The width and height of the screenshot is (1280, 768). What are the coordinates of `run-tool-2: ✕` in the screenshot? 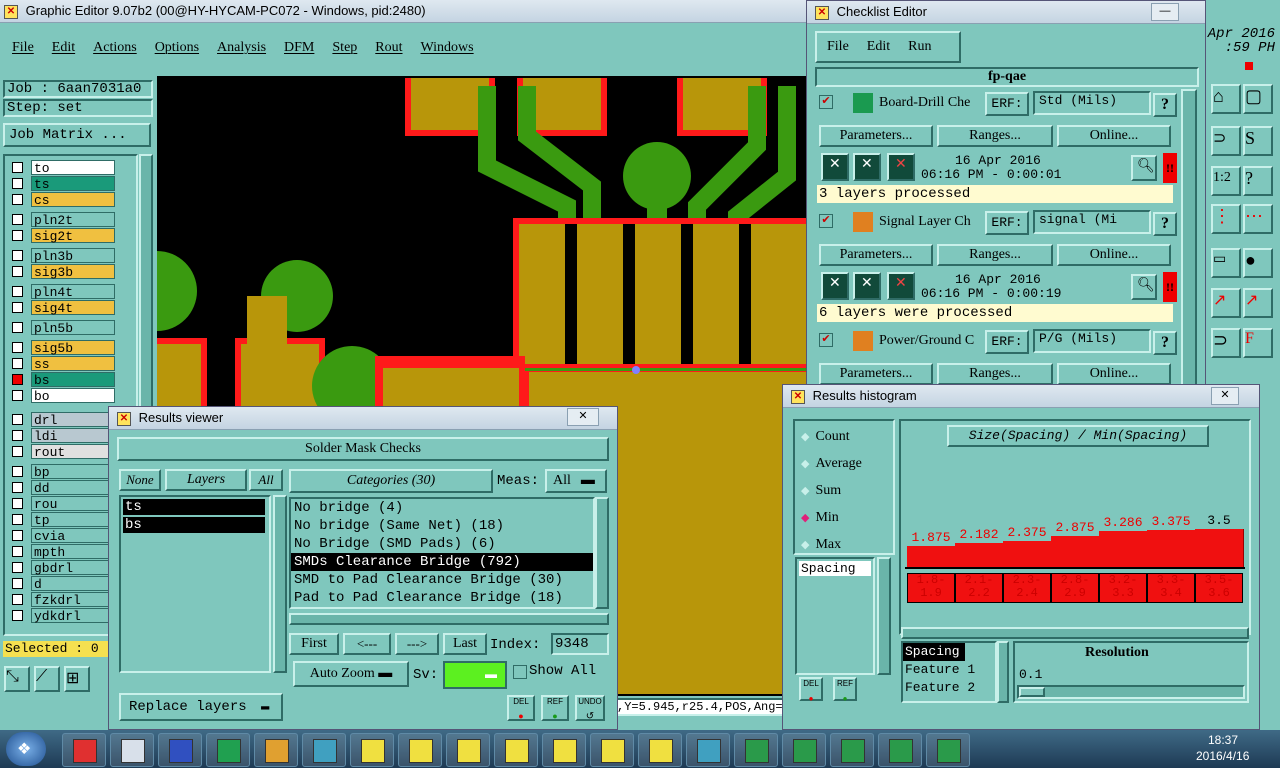 It's located at (867, 167).